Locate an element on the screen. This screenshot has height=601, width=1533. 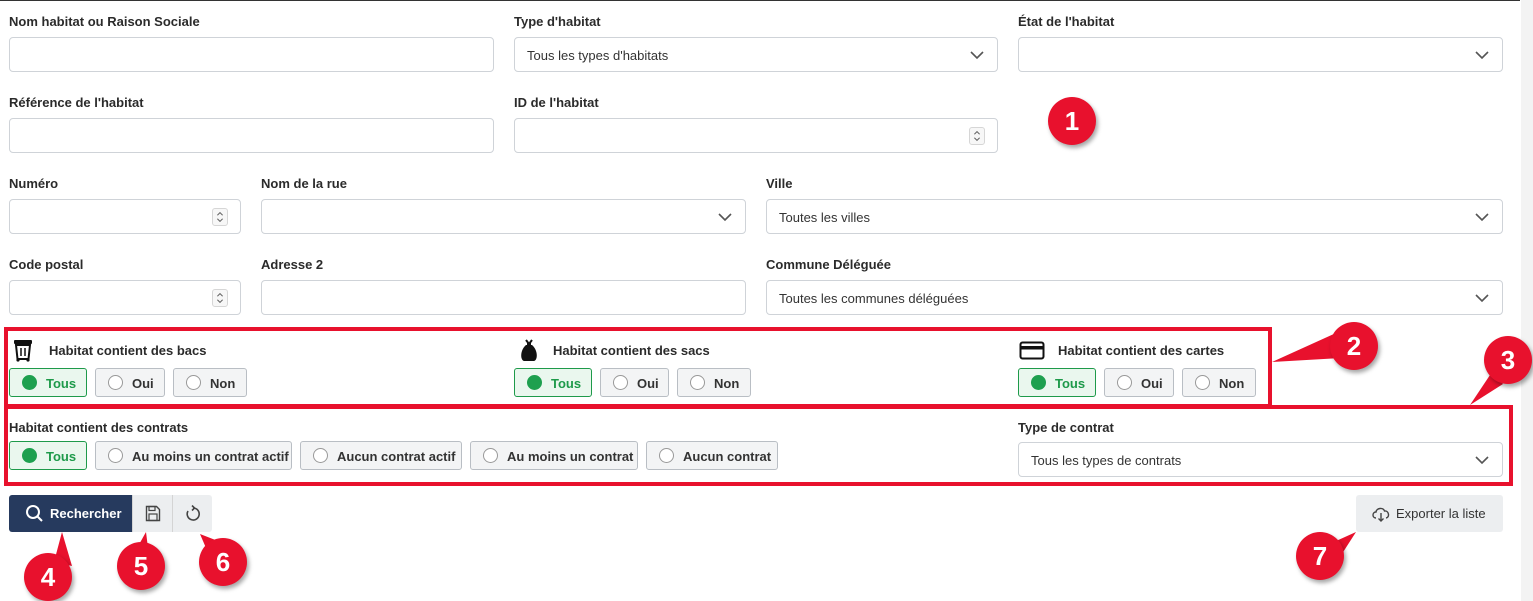
annotation-badge-2: 2 is located at coordinates (1354, 346).